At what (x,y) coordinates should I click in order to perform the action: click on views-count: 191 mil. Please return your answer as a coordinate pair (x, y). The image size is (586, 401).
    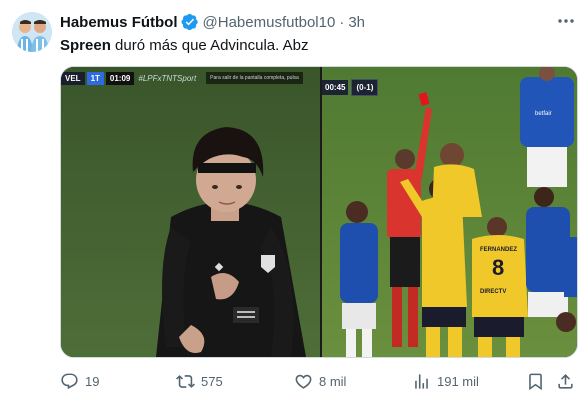
    Looking at the image, I should click on (458, 381).